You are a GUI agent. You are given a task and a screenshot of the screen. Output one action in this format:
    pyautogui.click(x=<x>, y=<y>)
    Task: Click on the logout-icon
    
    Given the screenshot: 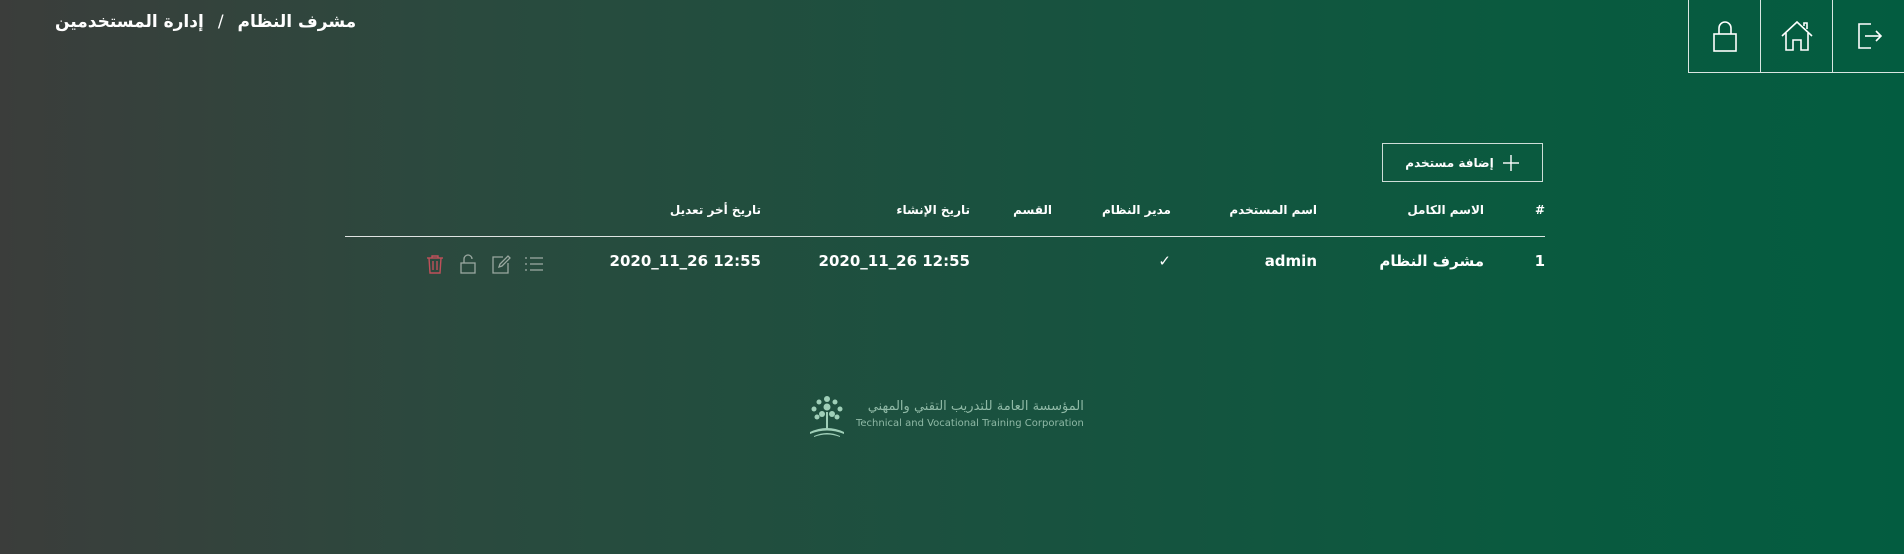 What is the action you would take?
    pyautogui.click(x=1869, y=36)
    